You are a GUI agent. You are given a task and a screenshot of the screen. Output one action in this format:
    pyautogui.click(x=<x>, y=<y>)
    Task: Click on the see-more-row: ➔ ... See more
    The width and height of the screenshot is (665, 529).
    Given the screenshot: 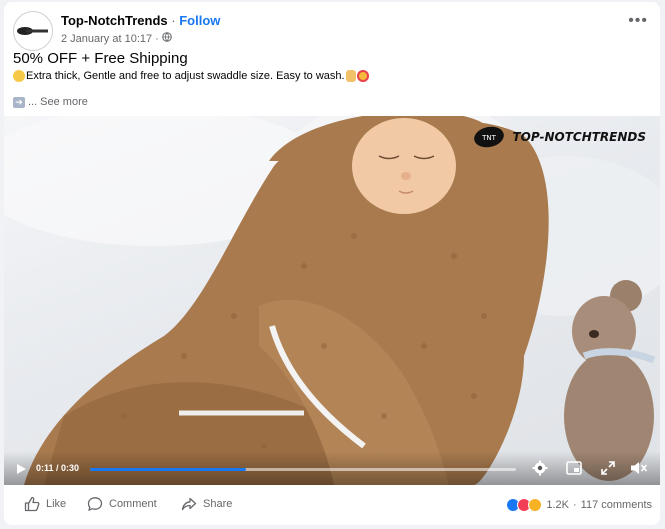 What is the action you would take?
    pyautogui.click(x=50, y=102)
    